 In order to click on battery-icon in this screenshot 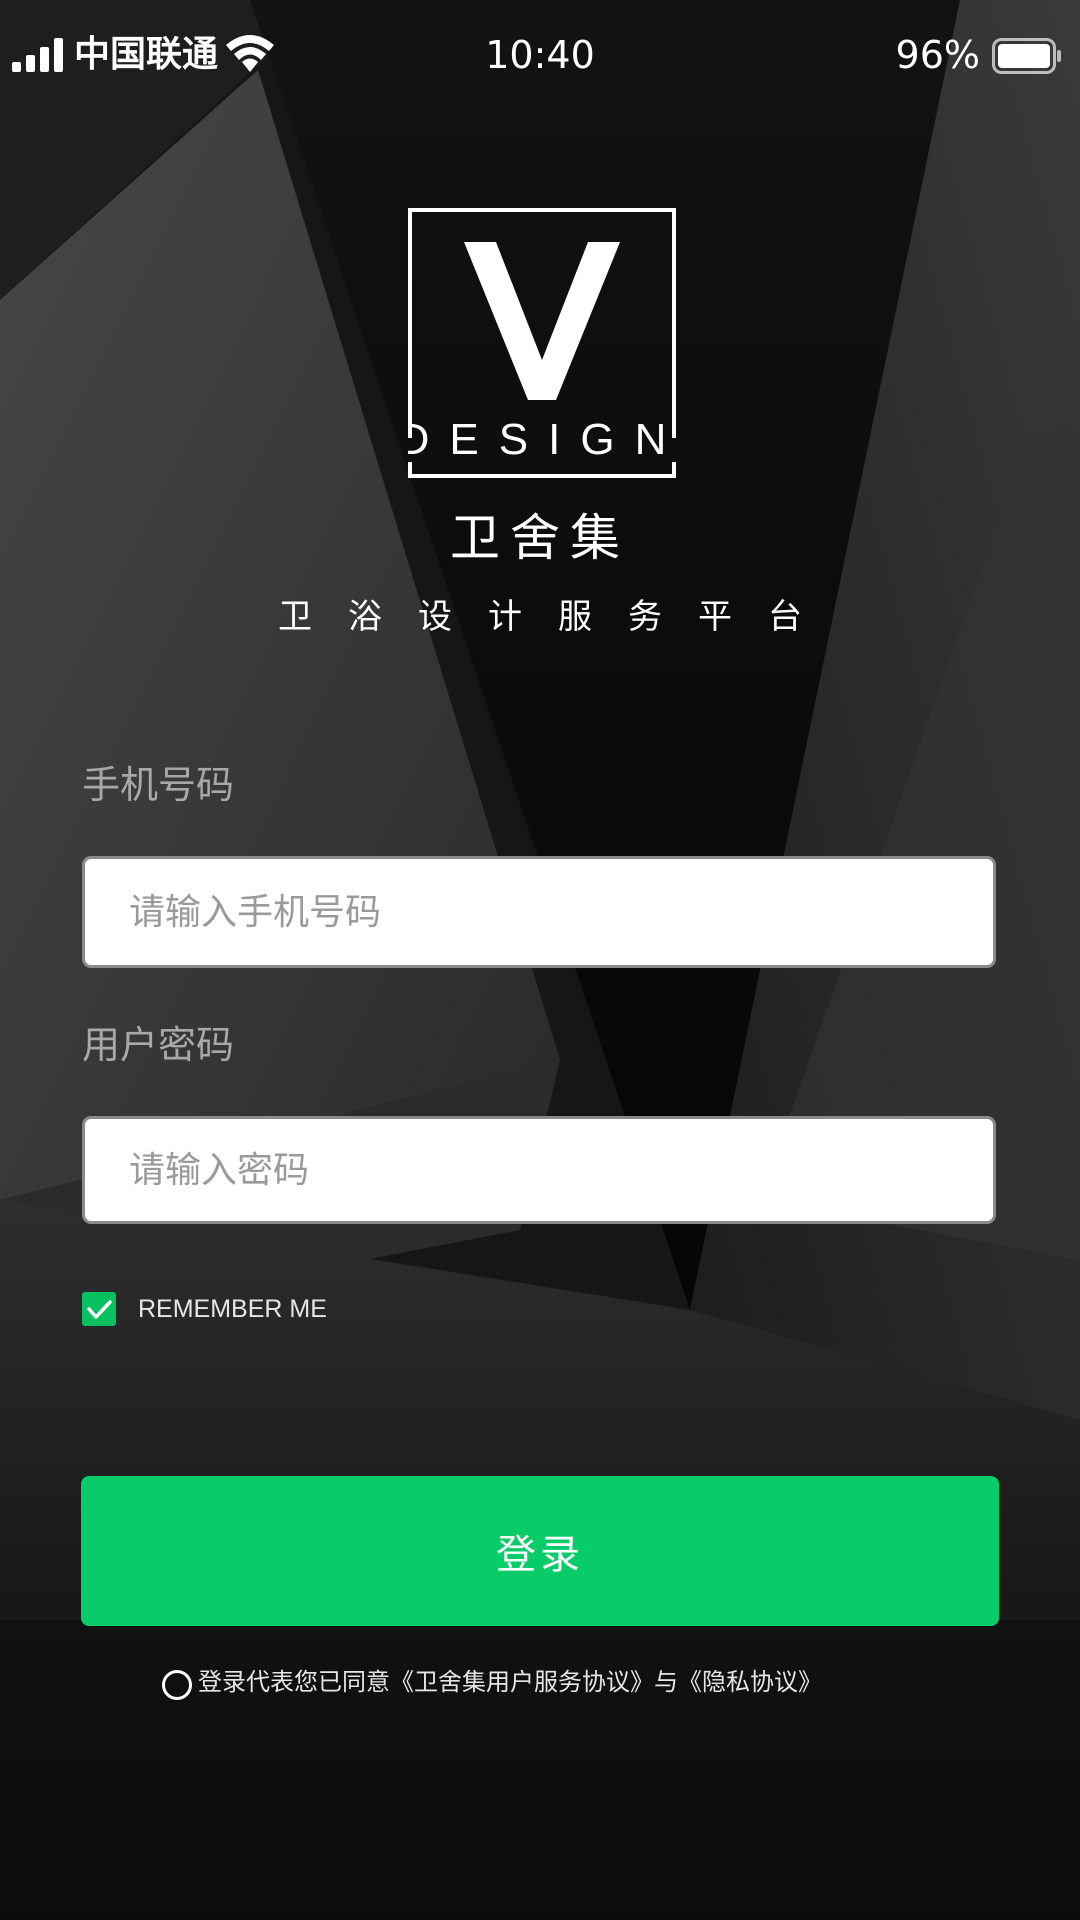, I will do `click(1026, 56)`.